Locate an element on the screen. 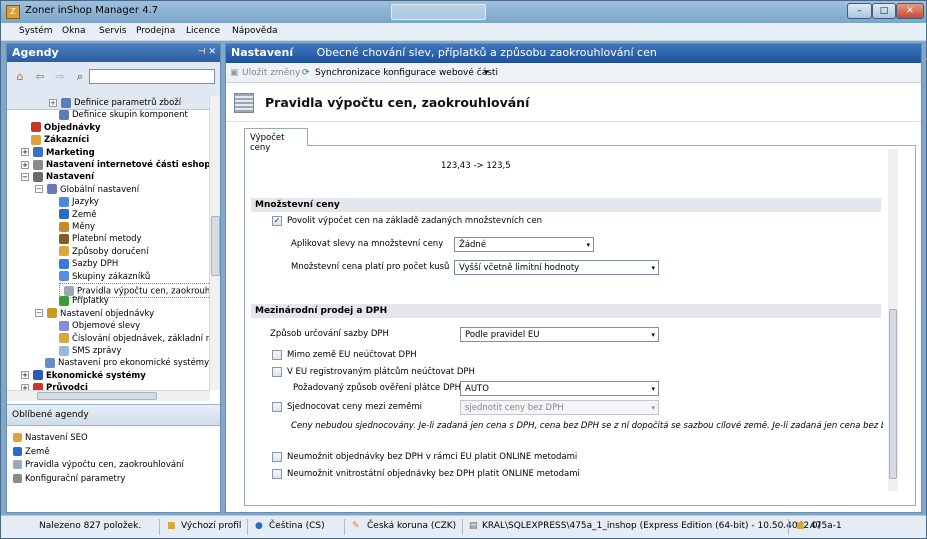  favorite-item: Konfigurační parametry is located at coordinates (69, 479).